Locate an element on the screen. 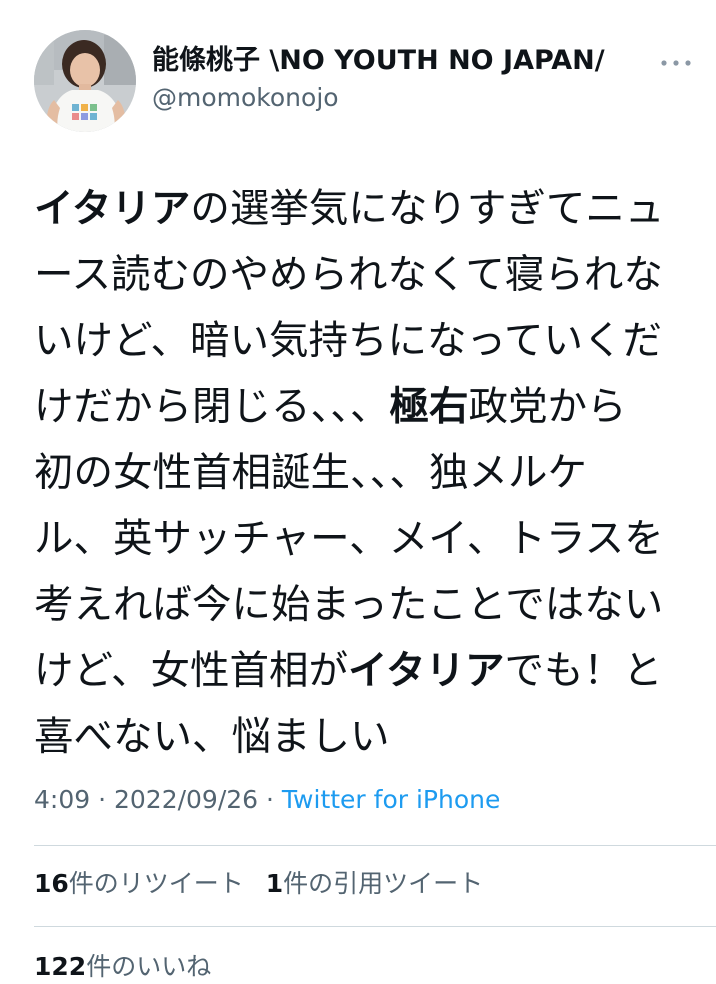  tweet-time: 4:09 is located at coordinates (62, 799).